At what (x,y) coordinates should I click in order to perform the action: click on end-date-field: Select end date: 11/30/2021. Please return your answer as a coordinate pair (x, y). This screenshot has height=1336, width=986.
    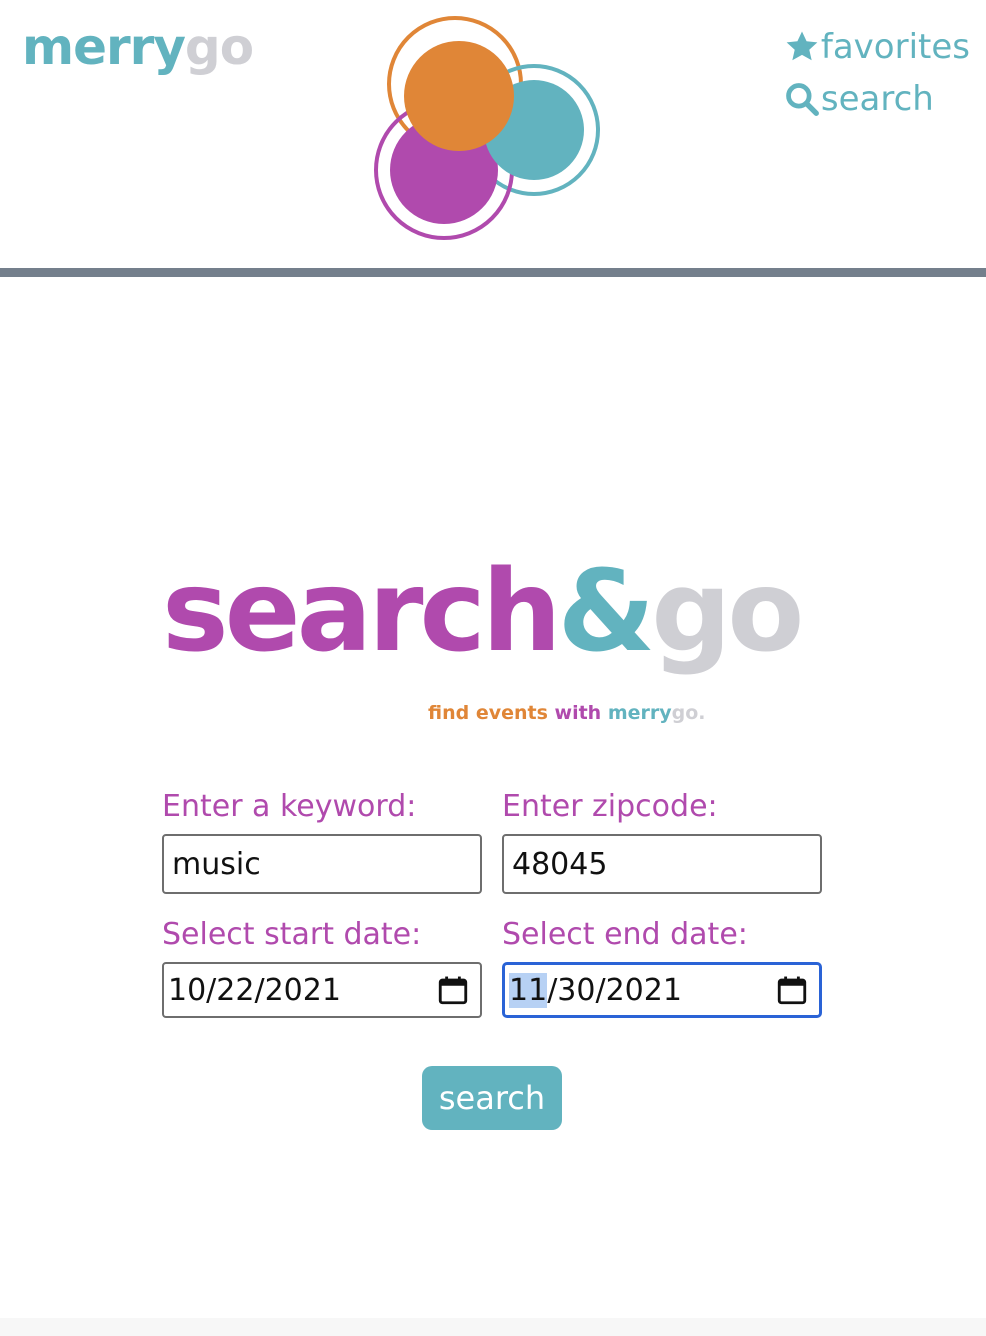
    Looking at the image, I should click on (662, 969).